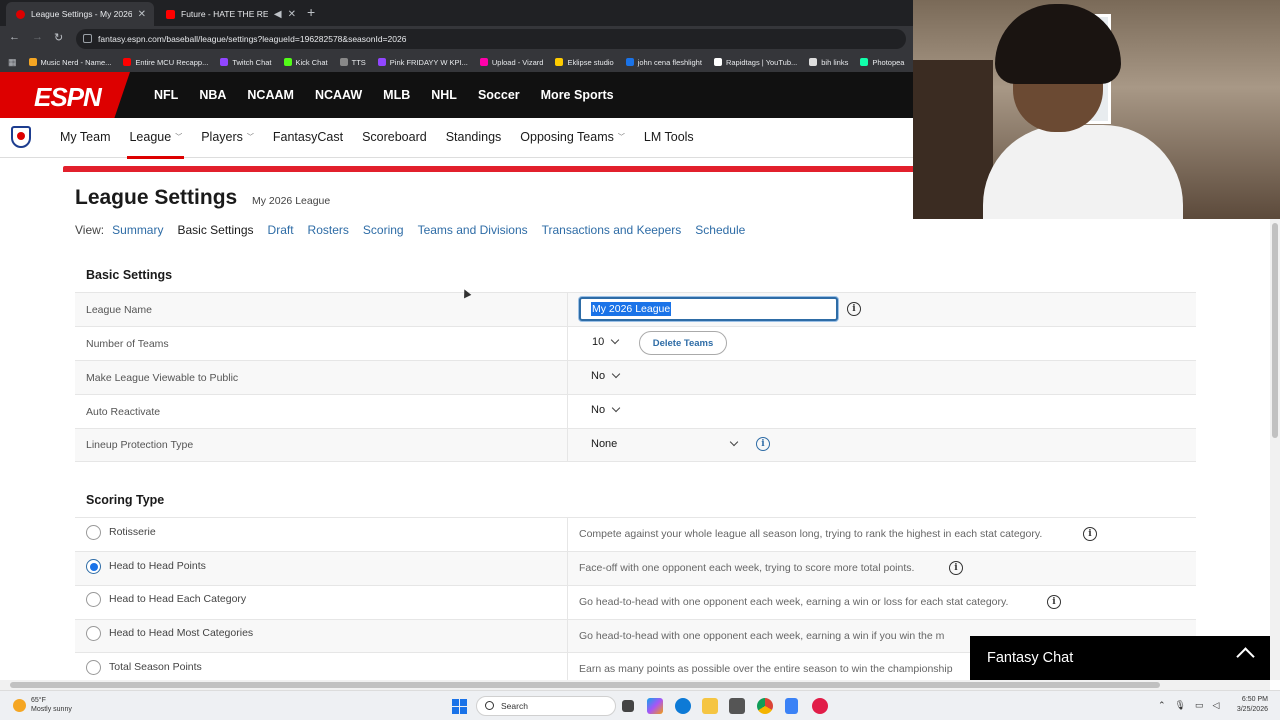  Describe the element at coordinates (474, 137) in the screenshot. I see `nav-standings: Standings` at that location.